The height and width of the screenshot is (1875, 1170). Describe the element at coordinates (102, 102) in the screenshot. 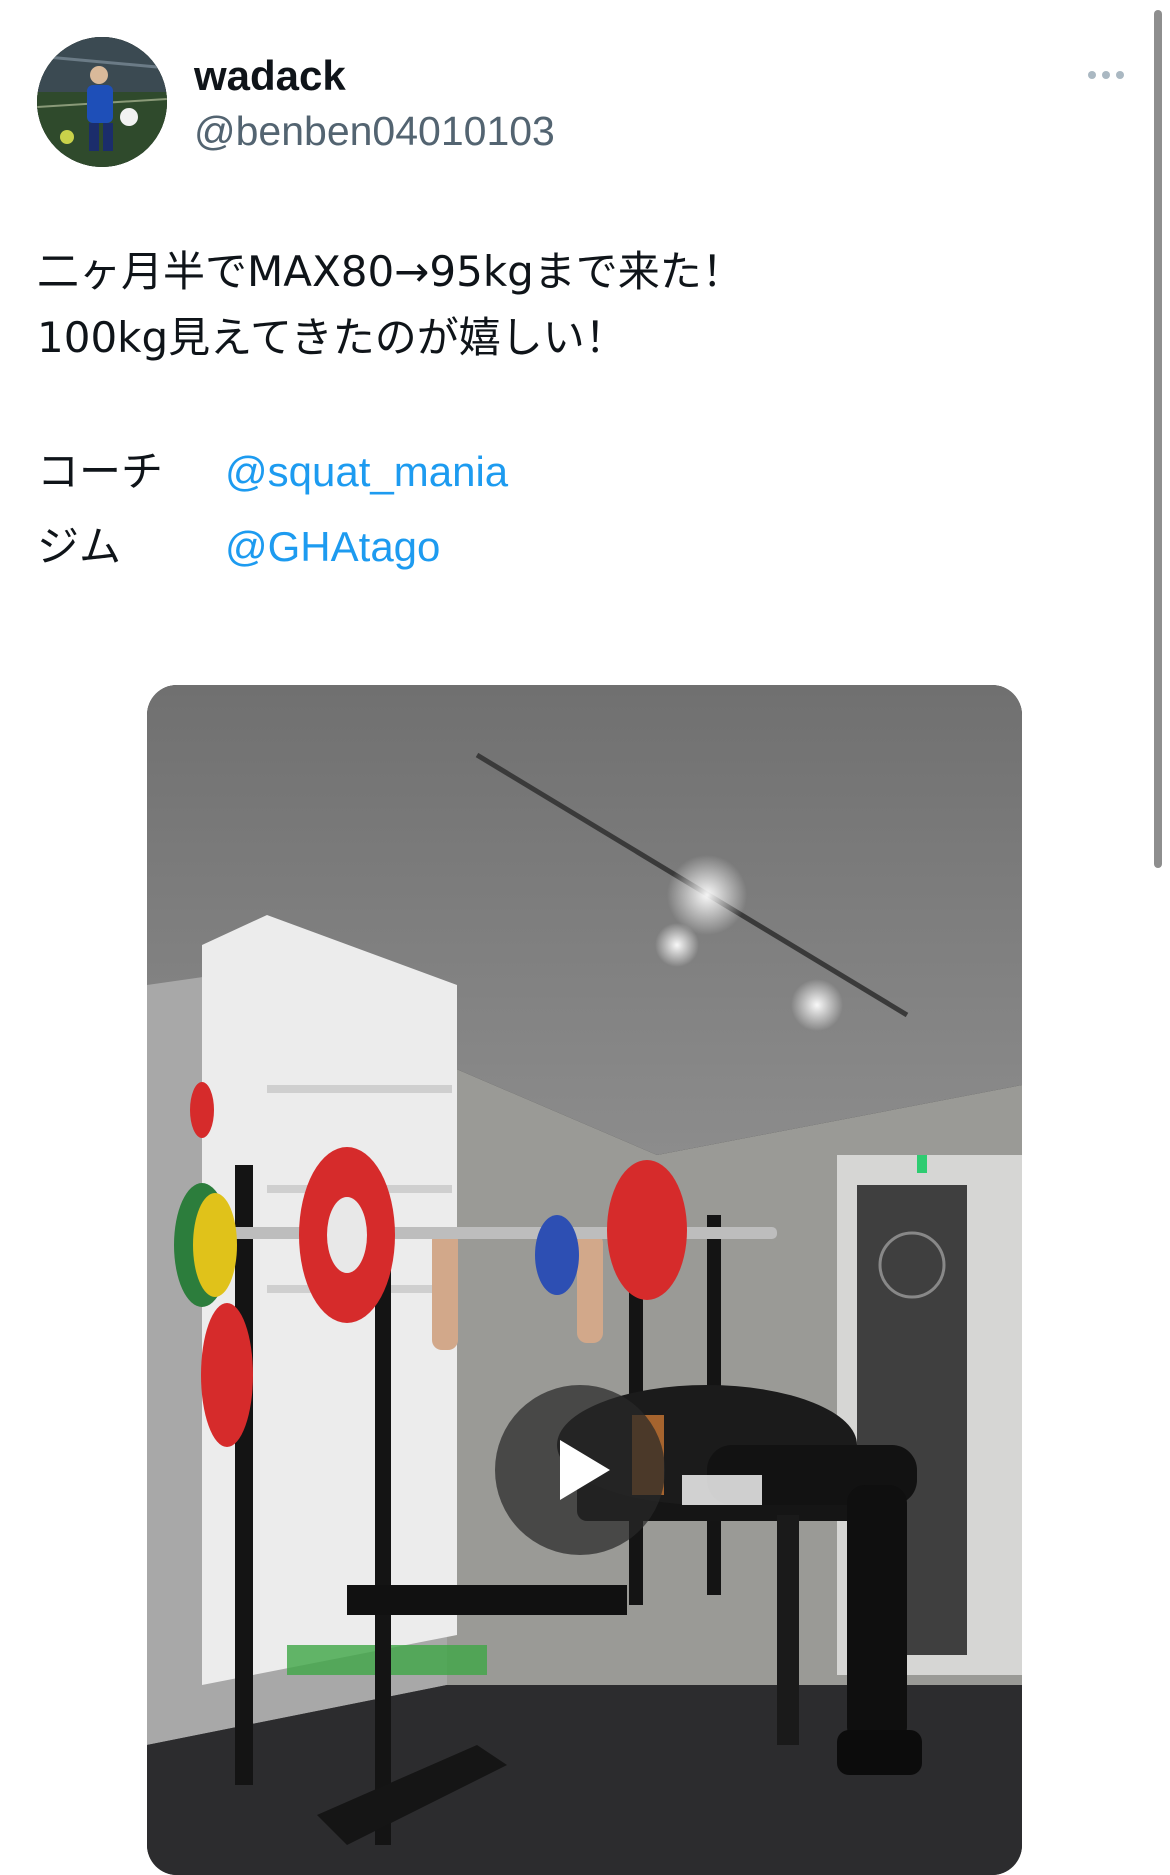

I see `avatar` at that location.